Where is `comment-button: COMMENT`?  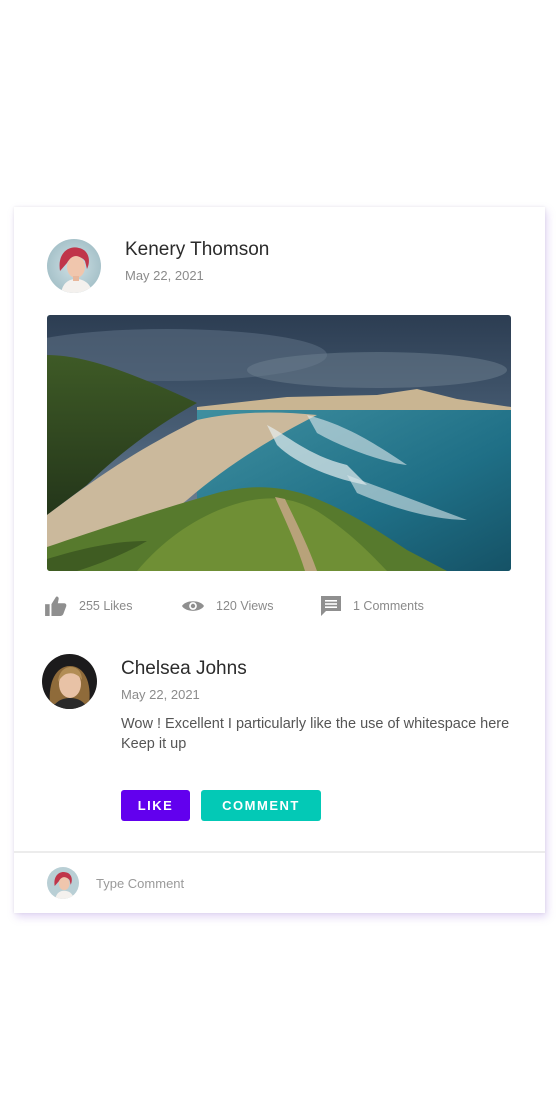 comment-button: COMMENT is located at coordinates (261, 805).